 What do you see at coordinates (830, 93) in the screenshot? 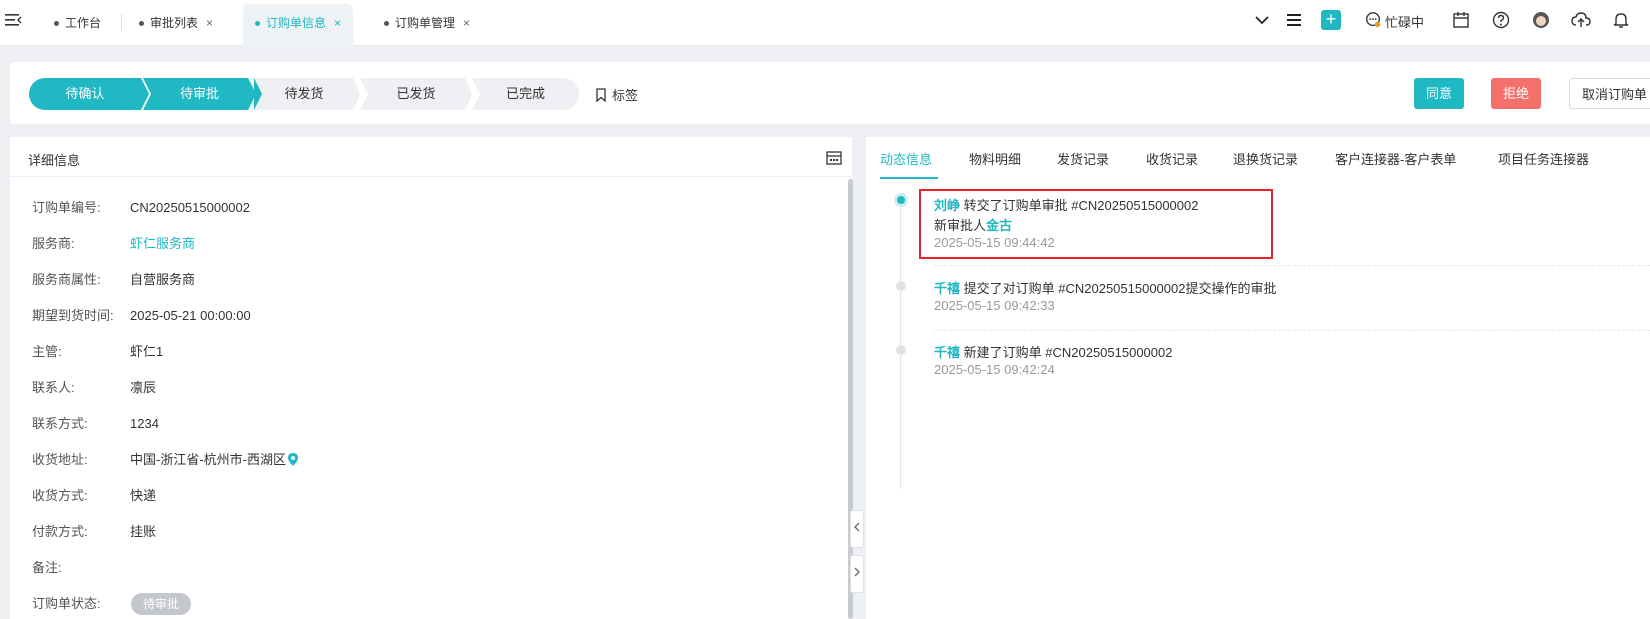
I see `order-status-card: 待确认 待审批 待发货 已发货 已完成 标签 同意 拒绝 取消订购单` at bounding box center [830, 93].